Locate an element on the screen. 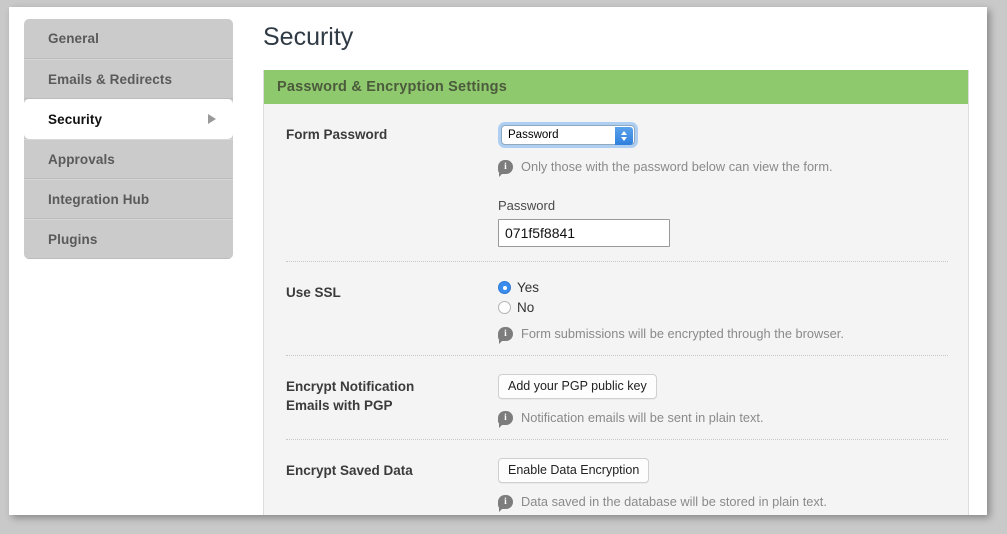 The width and height of the screenshot is (1007, 534). sidebar-item-plugins: Plugins is located at coordinates (128, 239).